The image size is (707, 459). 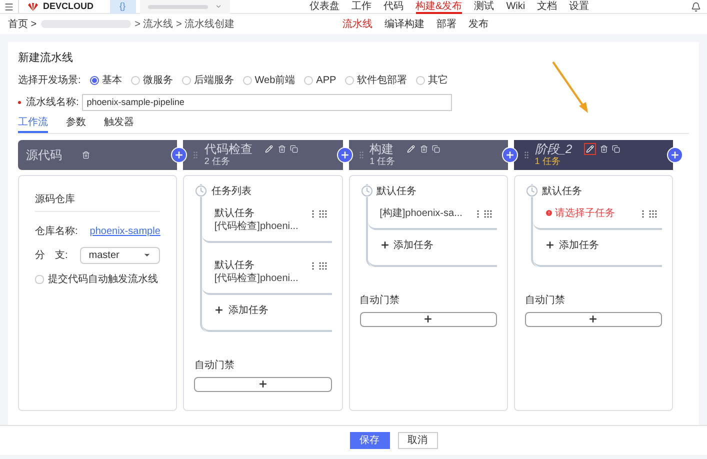 I want to click on stage-name: 阶段_2, so click(x=553, y=149).